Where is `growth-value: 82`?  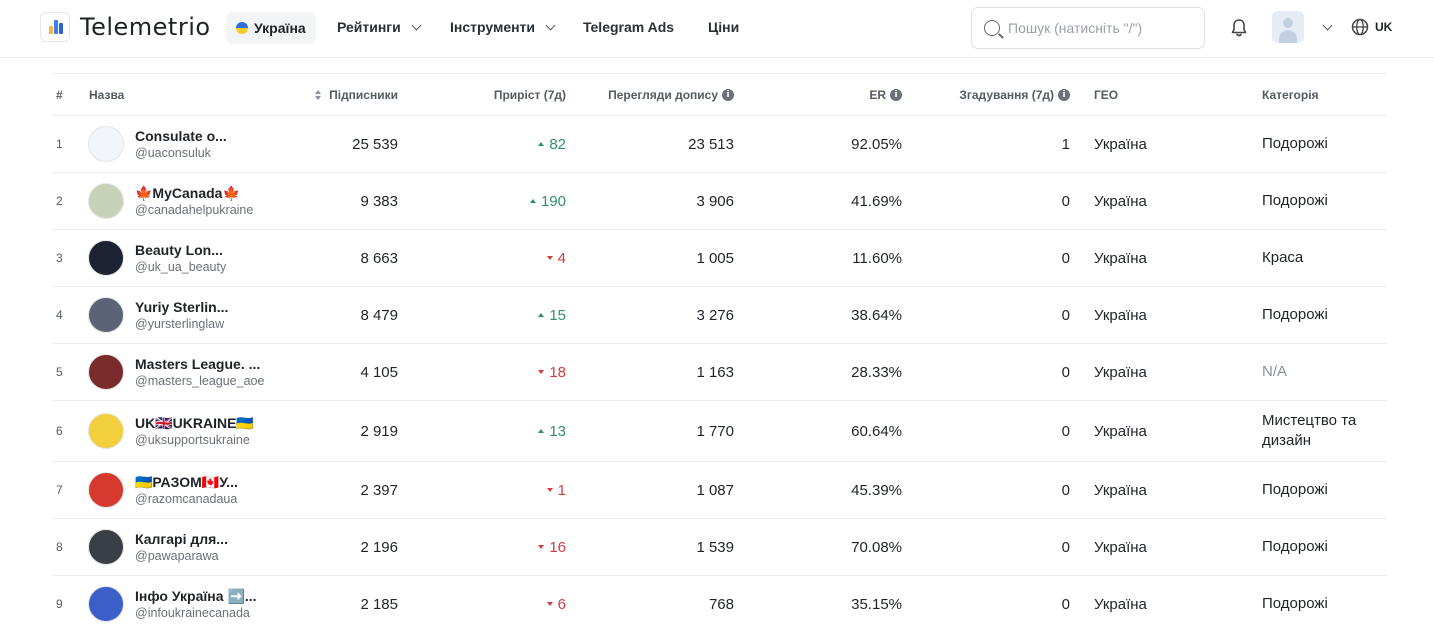
growth-value: 82 is located at coordinates (557, 144).